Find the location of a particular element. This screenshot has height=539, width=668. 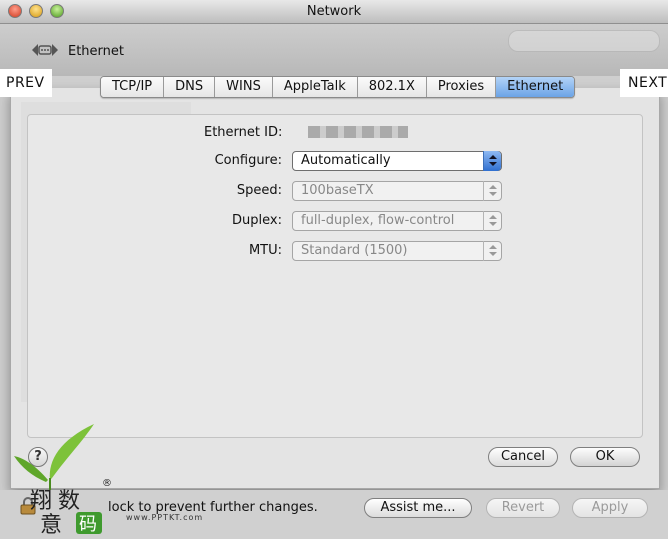

toolbar: Ethernet is located at coordinates (334, 50).